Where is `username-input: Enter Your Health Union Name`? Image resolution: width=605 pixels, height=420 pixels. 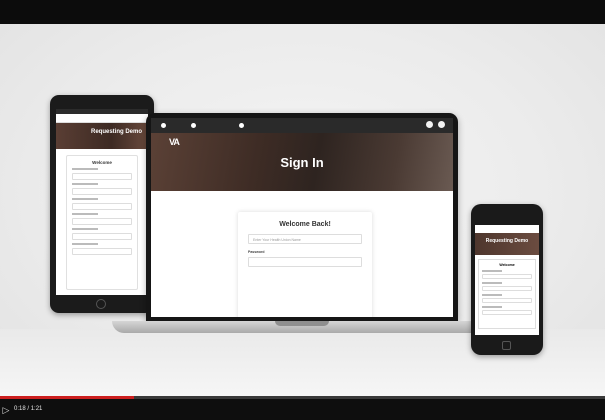 username-input: Enter Your Health Union Name is located at coordinates (305, 239).